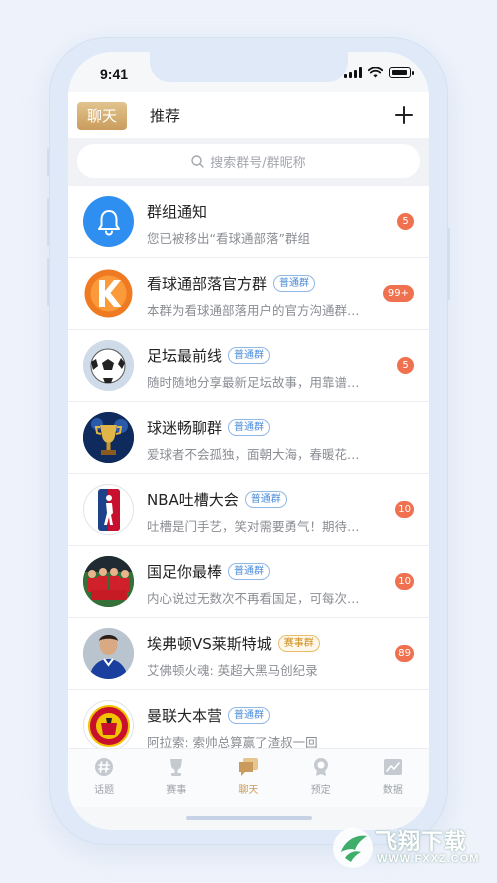 The height and width of the screenshot is (883, 497). What do you see at coordinates (209, 644) in the screenshot?
I see `chat-title: 埃弗顿VS莱斯特城` at bounding box center [209, 644].